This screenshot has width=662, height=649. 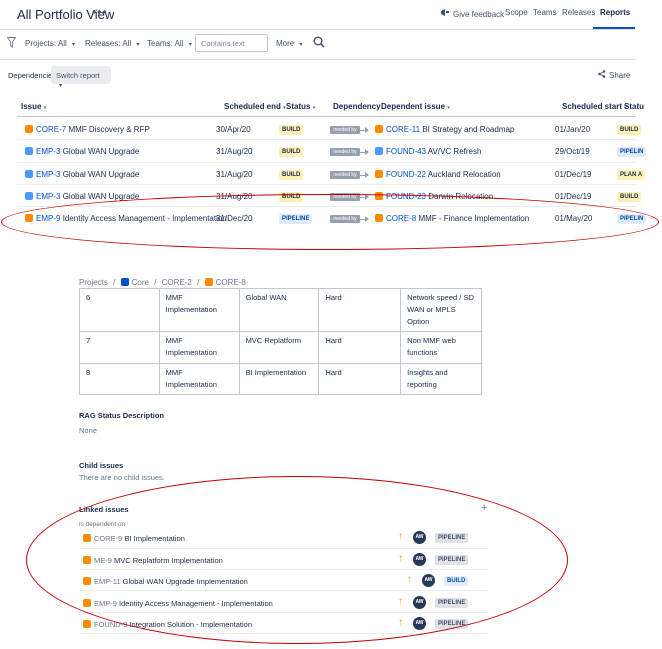 What do you see at coordinates (233, 129) in the screenshot?
I see `scheduled-end: 30/Apr/20` at bounding box center [233, 129].